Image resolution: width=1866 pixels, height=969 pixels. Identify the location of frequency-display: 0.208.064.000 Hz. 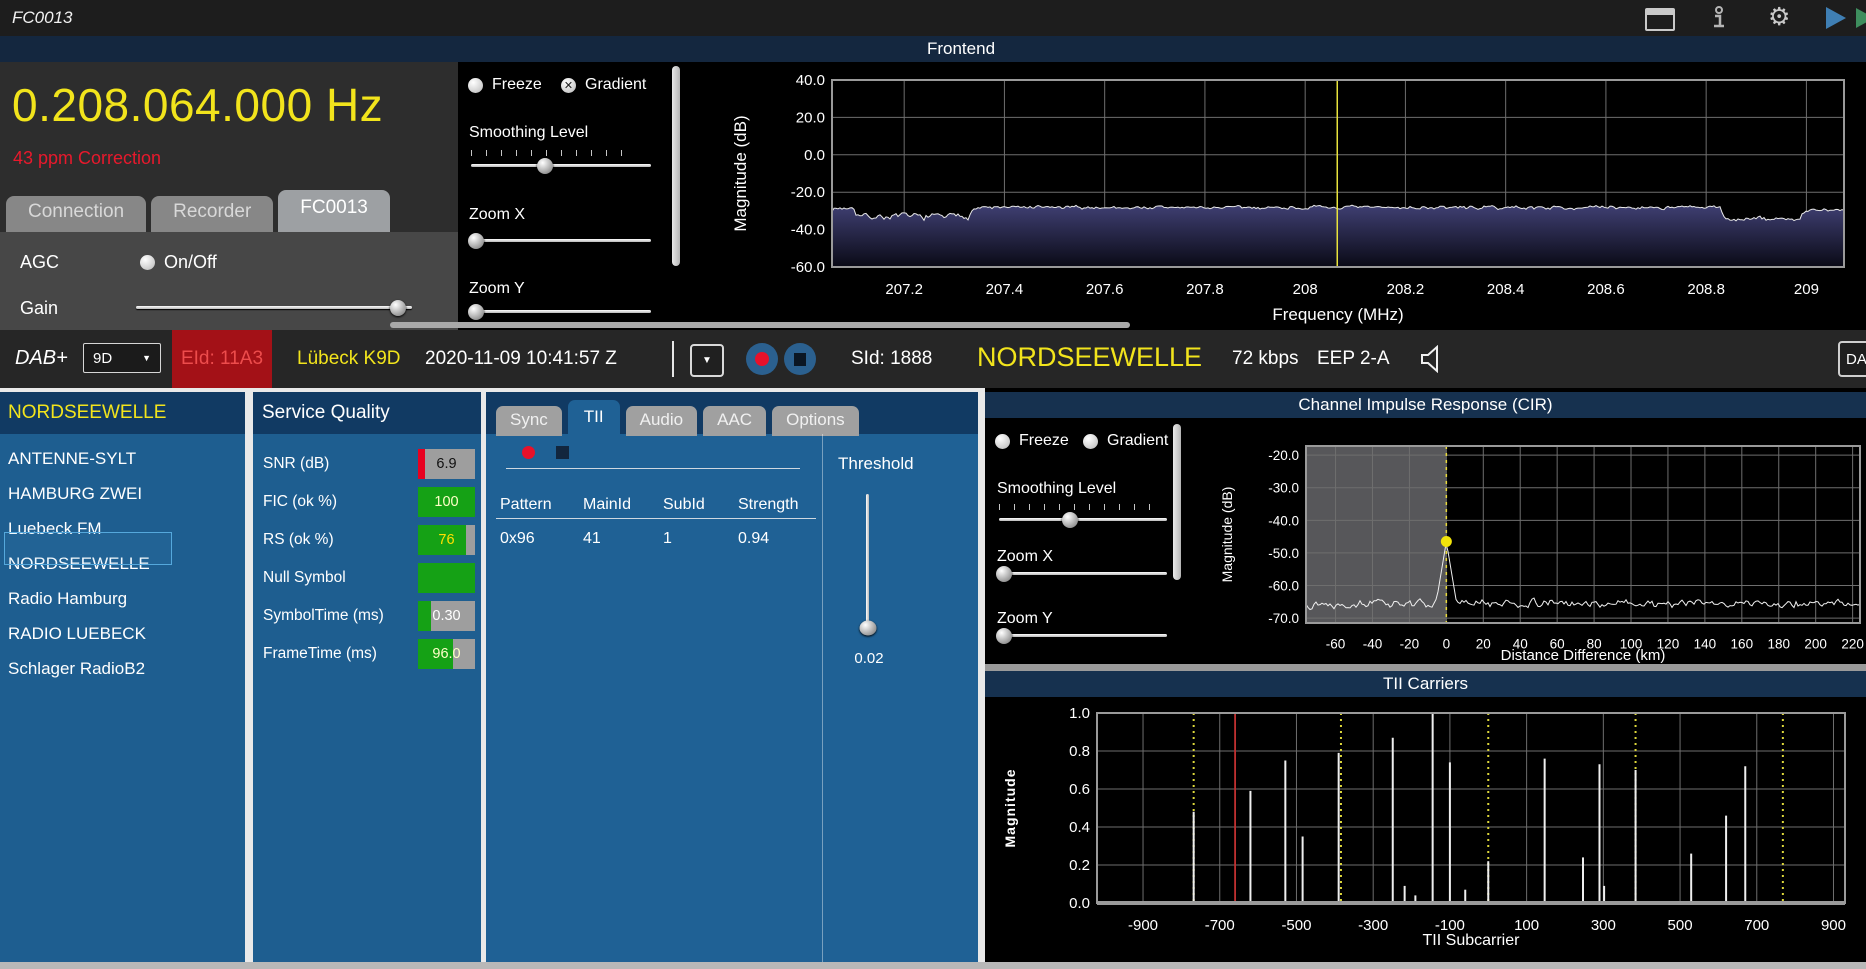
(198, 105).